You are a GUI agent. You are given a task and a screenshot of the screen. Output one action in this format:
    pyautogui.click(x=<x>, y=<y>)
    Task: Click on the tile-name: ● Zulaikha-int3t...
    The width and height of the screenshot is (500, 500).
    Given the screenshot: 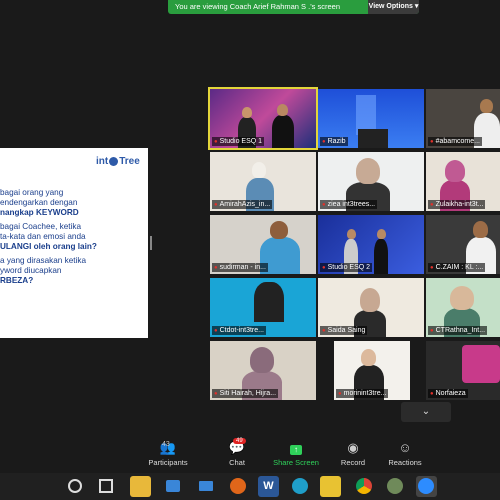 What is the action you would take?
    pyautogui.click(x=457, y=204)
    